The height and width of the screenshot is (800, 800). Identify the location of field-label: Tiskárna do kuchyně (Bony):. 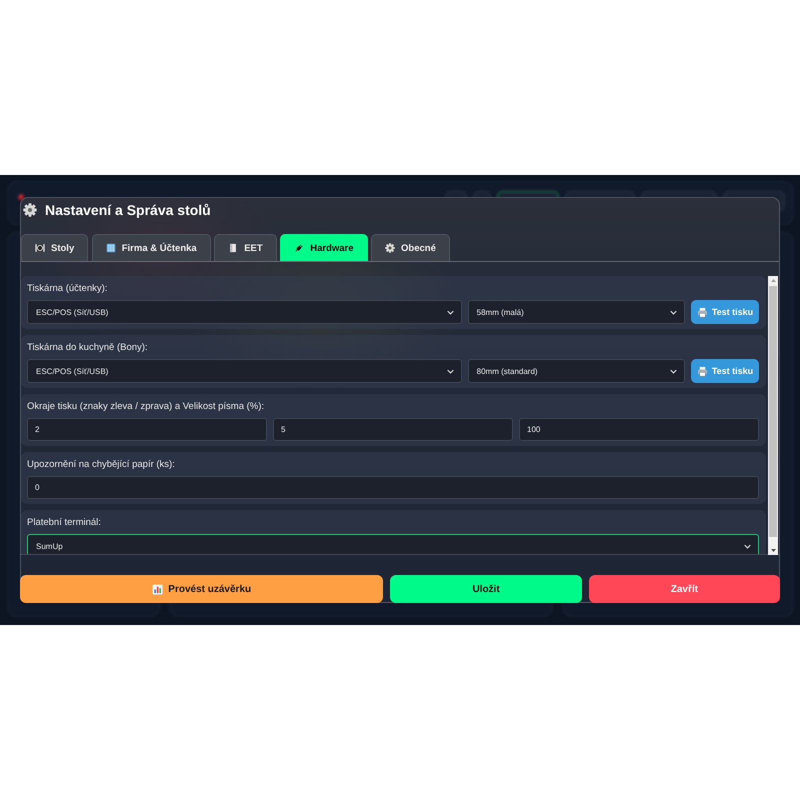
(88, 348).